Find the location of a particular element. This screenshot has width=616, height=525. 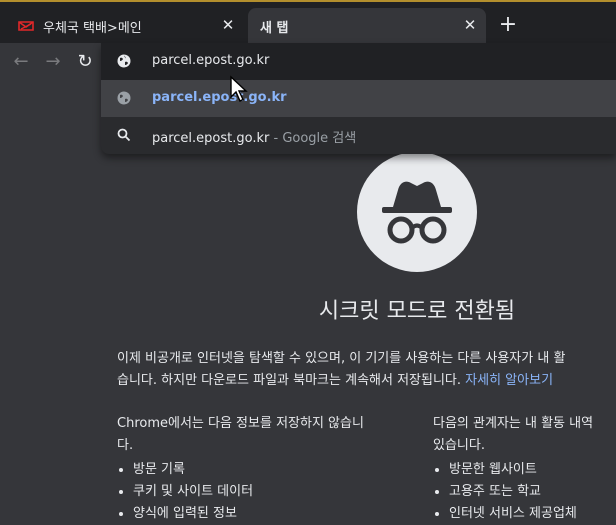

visible-to-list: 방문한 웹사이트 고용주 또는 학교 인터넷 서비스 제공업체 is located at coordinates (524, 492).